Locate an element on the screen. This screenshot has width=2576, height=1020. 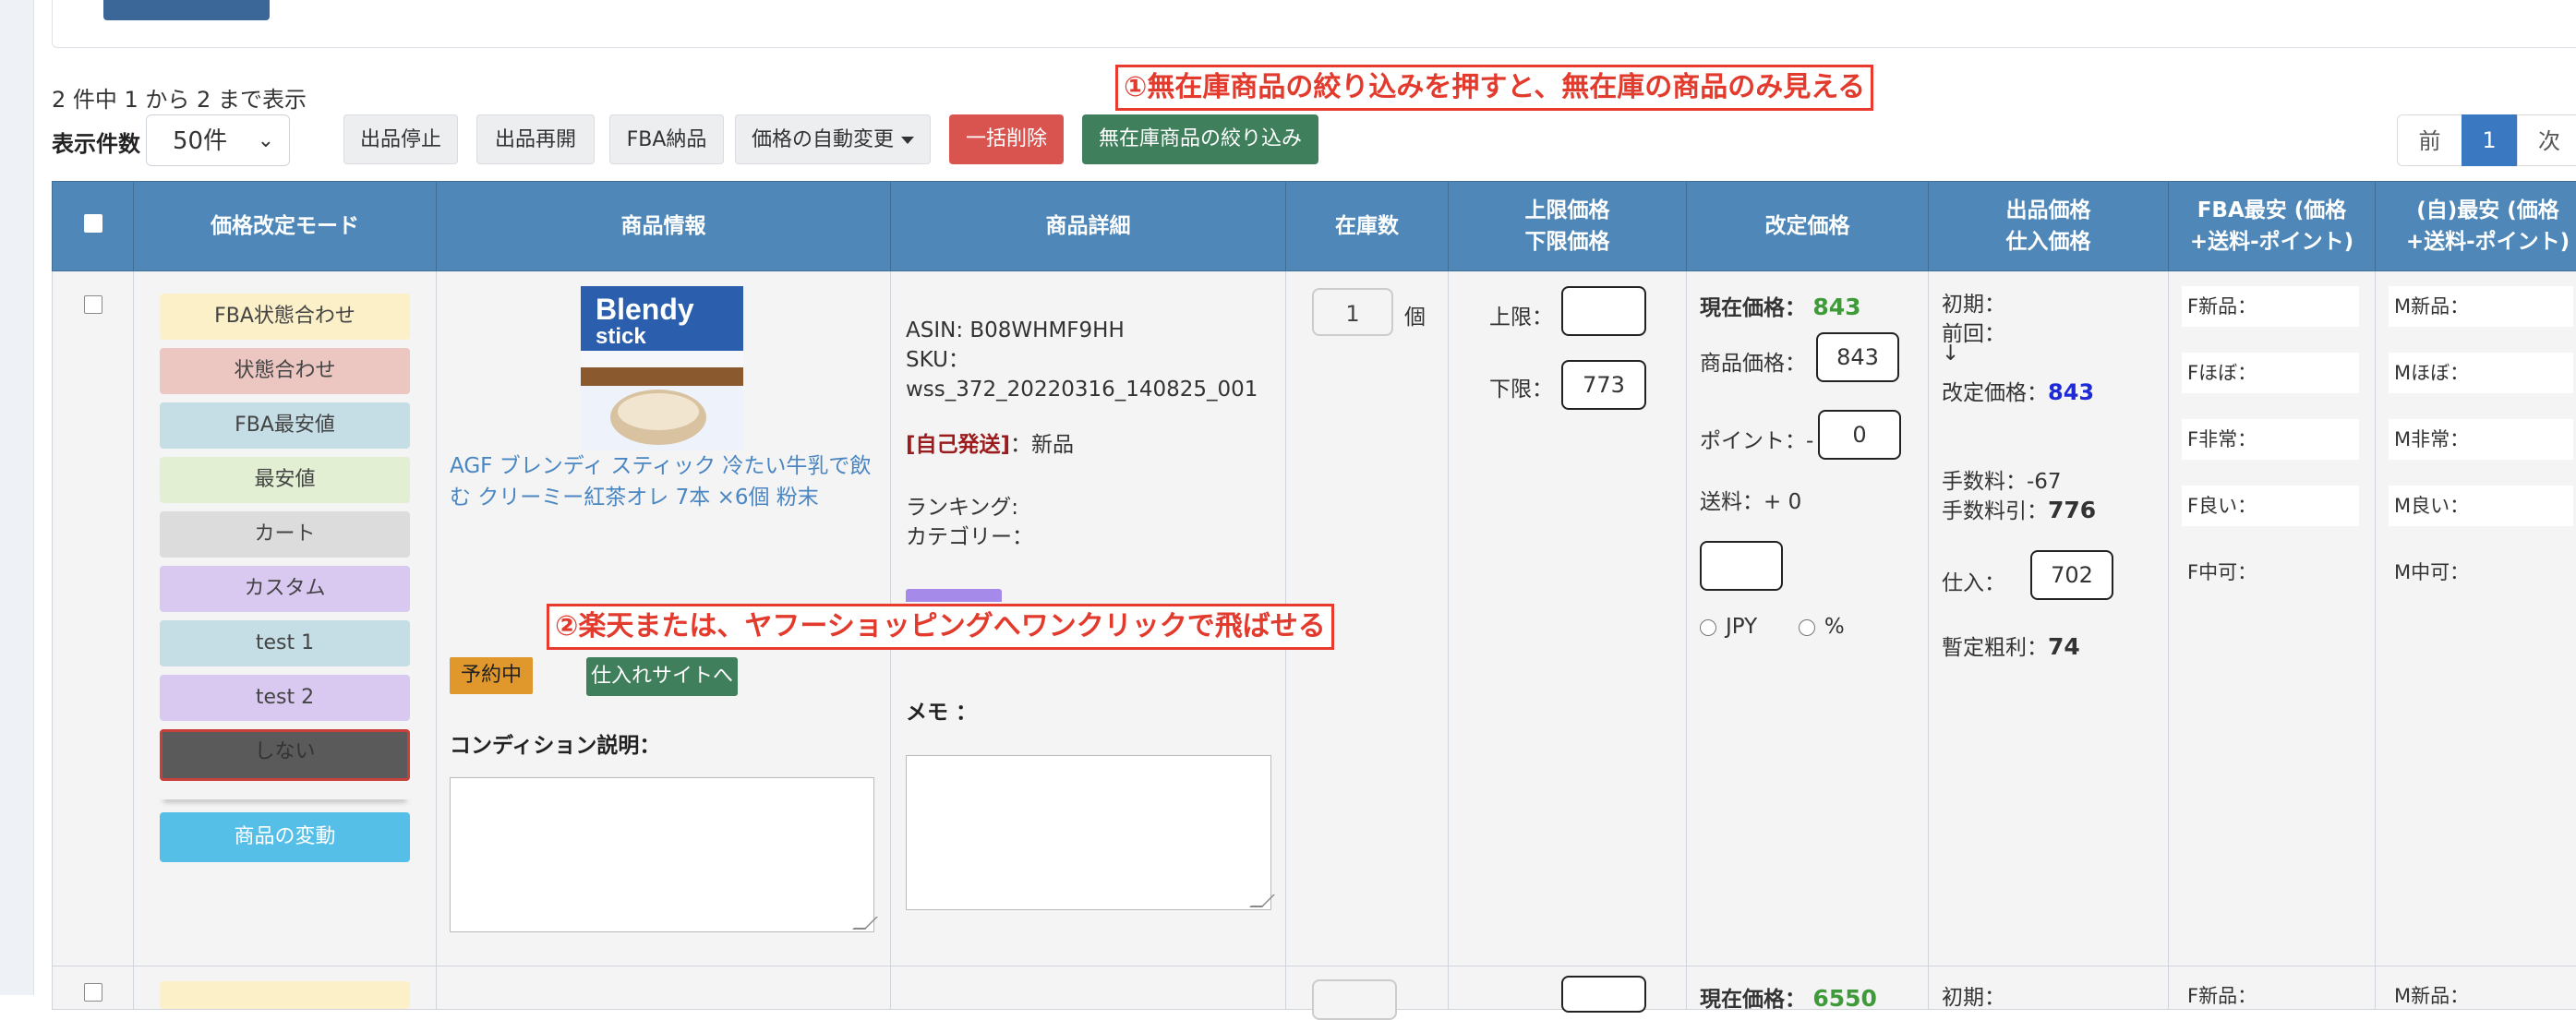
header-self-lowest: (自)最安 (価格+送料-ポイント) is located at coordinates (2476, 226).